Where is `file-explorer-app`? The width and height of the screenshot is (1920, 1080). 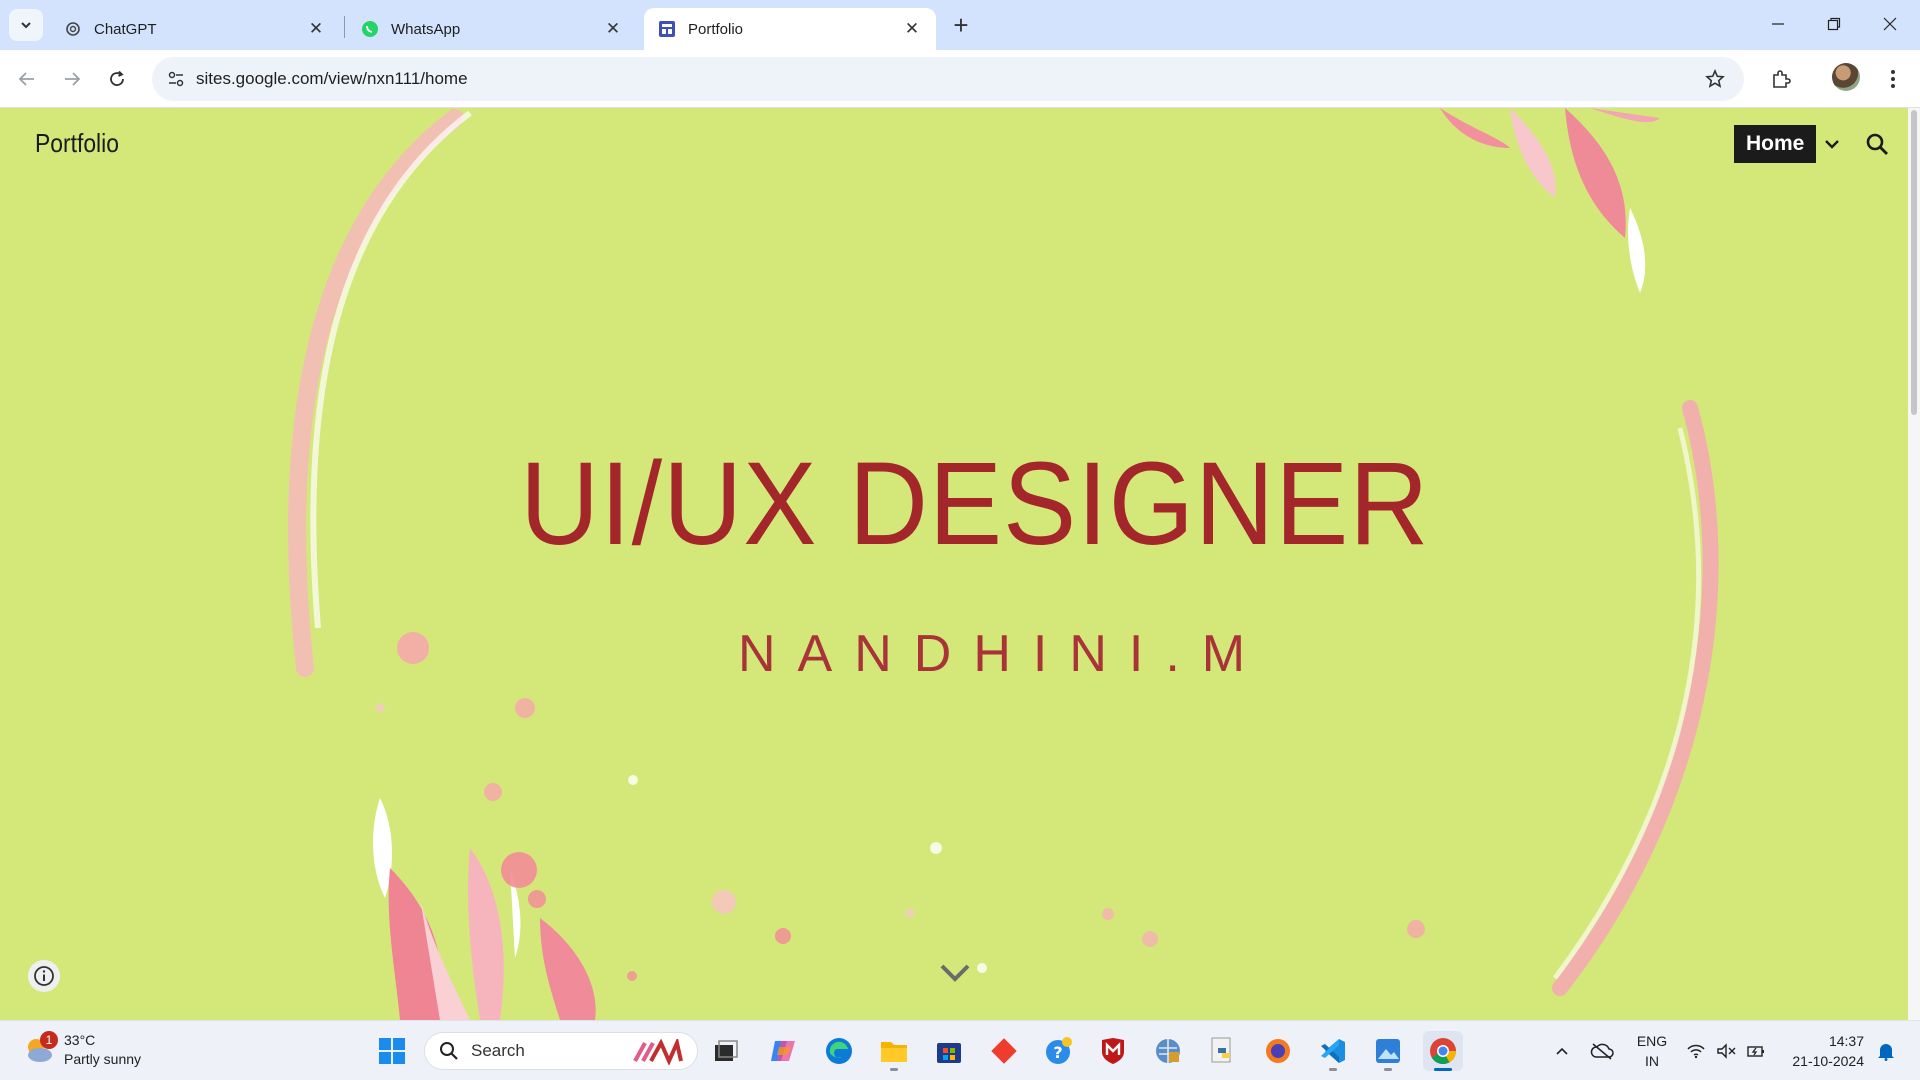
file-explorer-app is located at coordinates (894, 1051).